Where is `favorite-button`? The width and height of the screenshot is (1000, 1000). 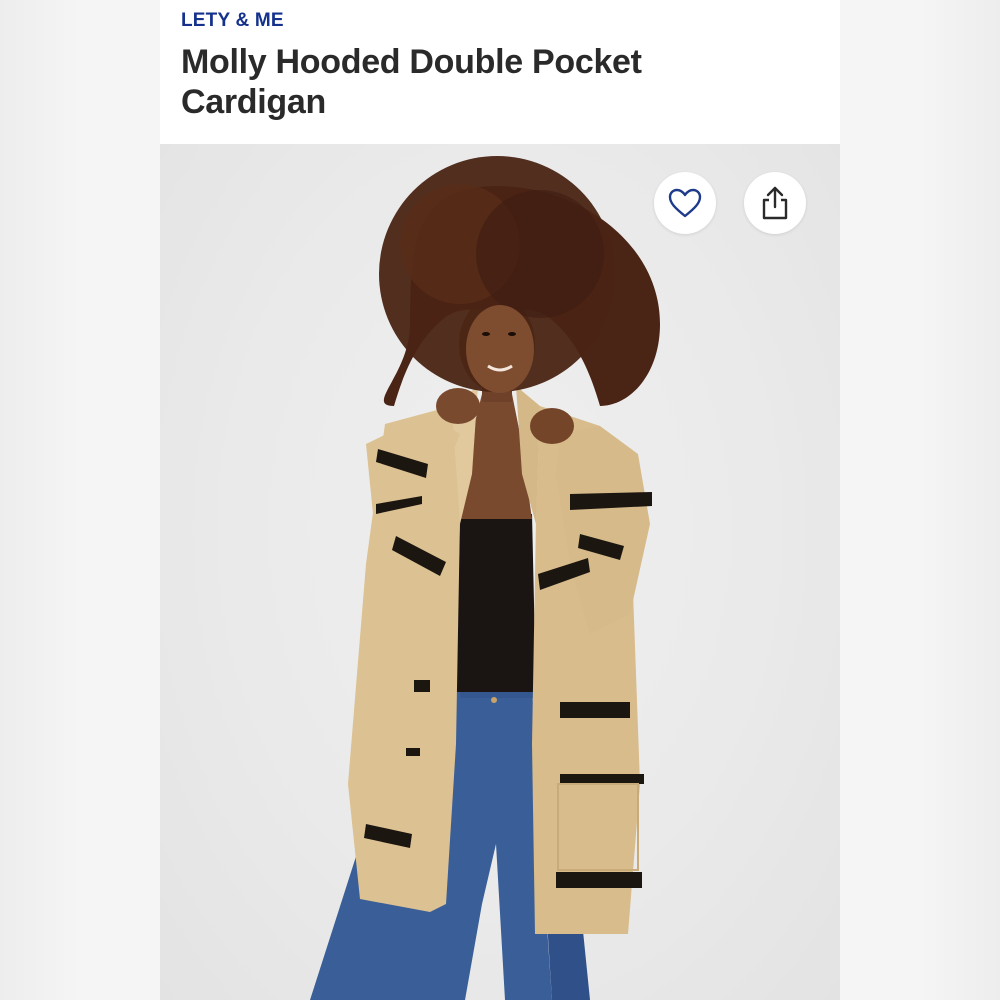
favorite-button is located at coordinates (685, 203).